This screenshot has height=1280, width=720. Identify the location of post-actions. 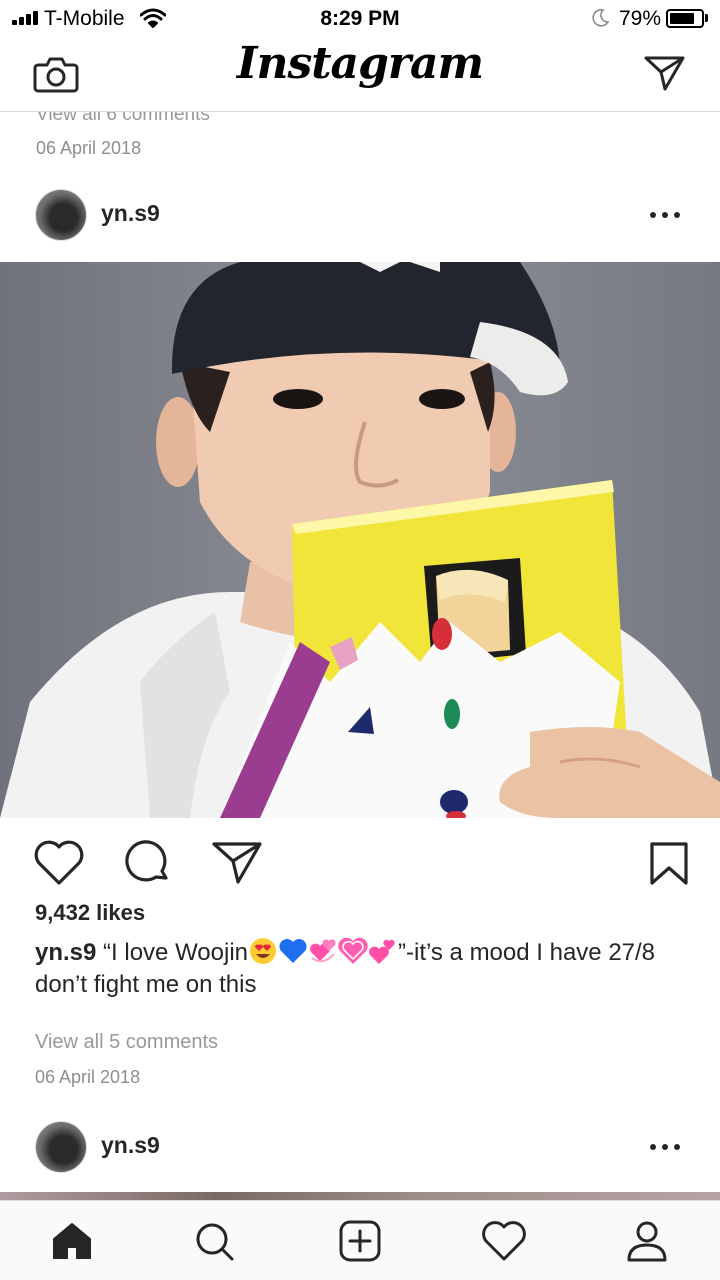
(360, 858).